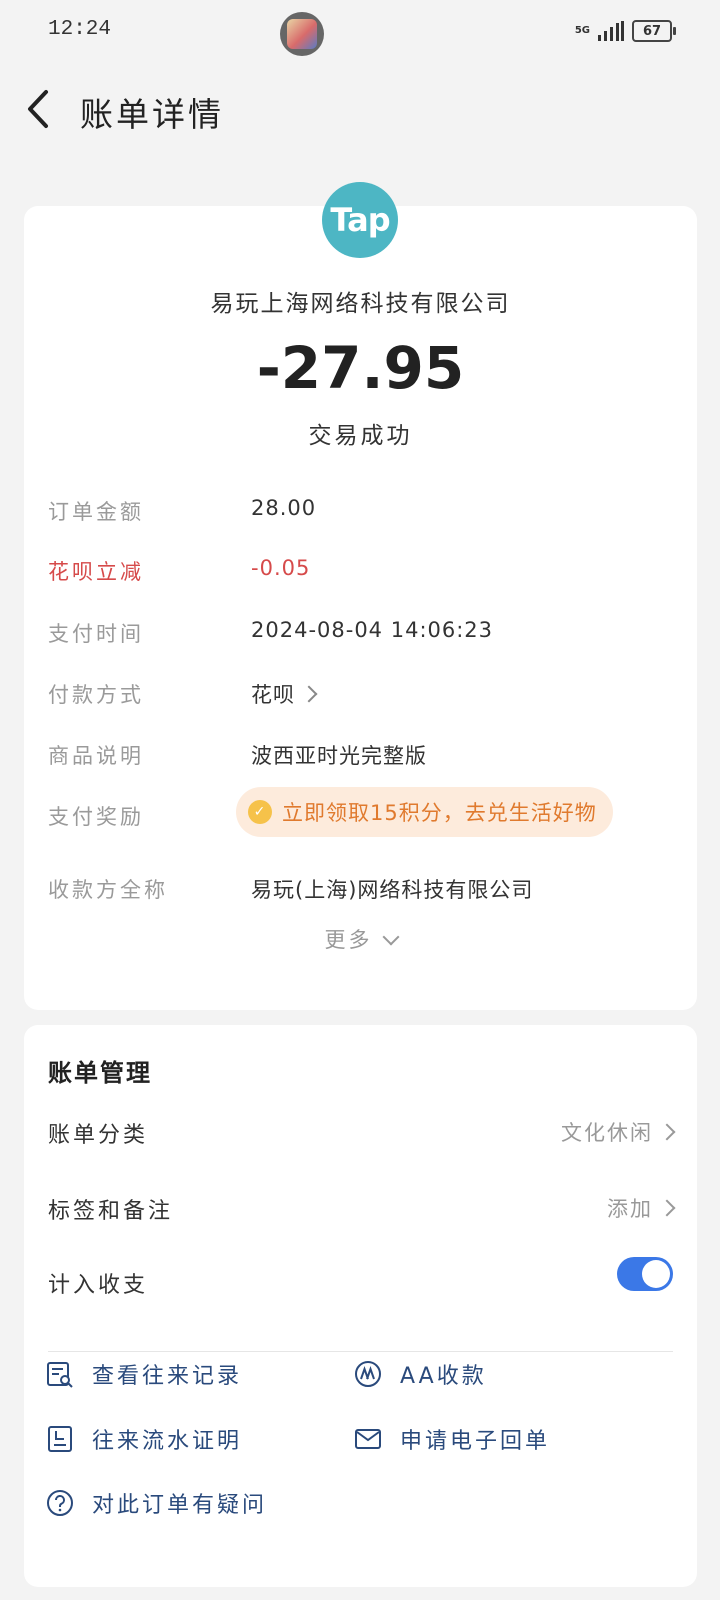 This screenshot has width=720, height=1600. What do you see at coordinates (284, 508) in the screenshot?
I see `row-value: 28.00` at bounding box center [284, 508].